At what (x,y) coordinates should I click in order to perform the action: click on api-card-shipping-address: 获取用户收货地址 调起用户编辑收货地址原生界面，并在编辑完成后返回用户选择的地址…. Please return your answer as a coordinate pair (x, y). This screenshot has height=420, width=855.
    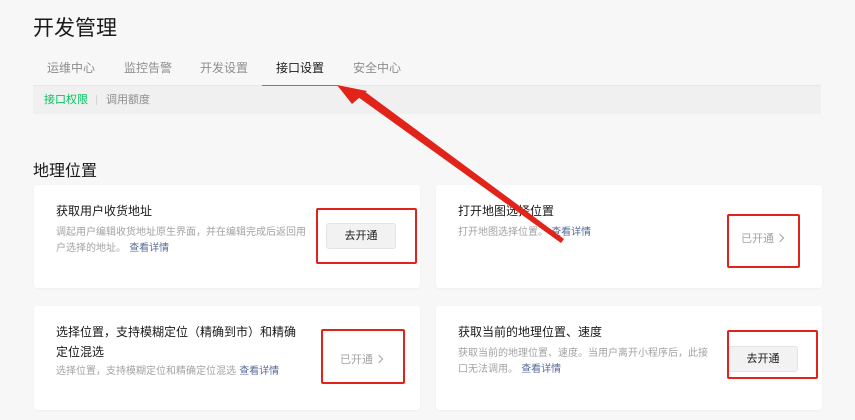
    Looking at the image, I should click on (227, 236).